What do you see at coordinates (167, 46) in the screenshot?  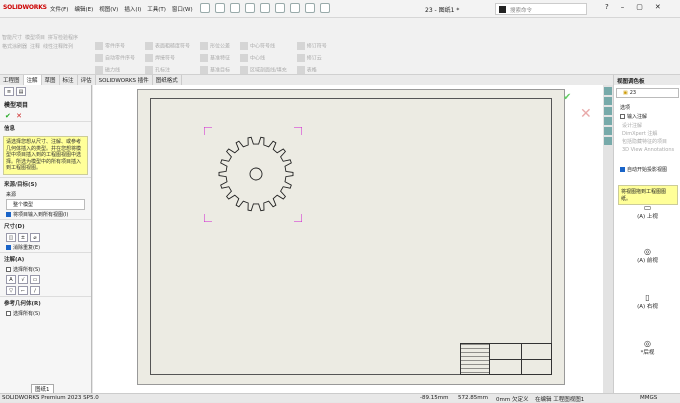 I see `ribbon-surface-finish: 表面粗糙度符号` at bounding box center [167, 46].